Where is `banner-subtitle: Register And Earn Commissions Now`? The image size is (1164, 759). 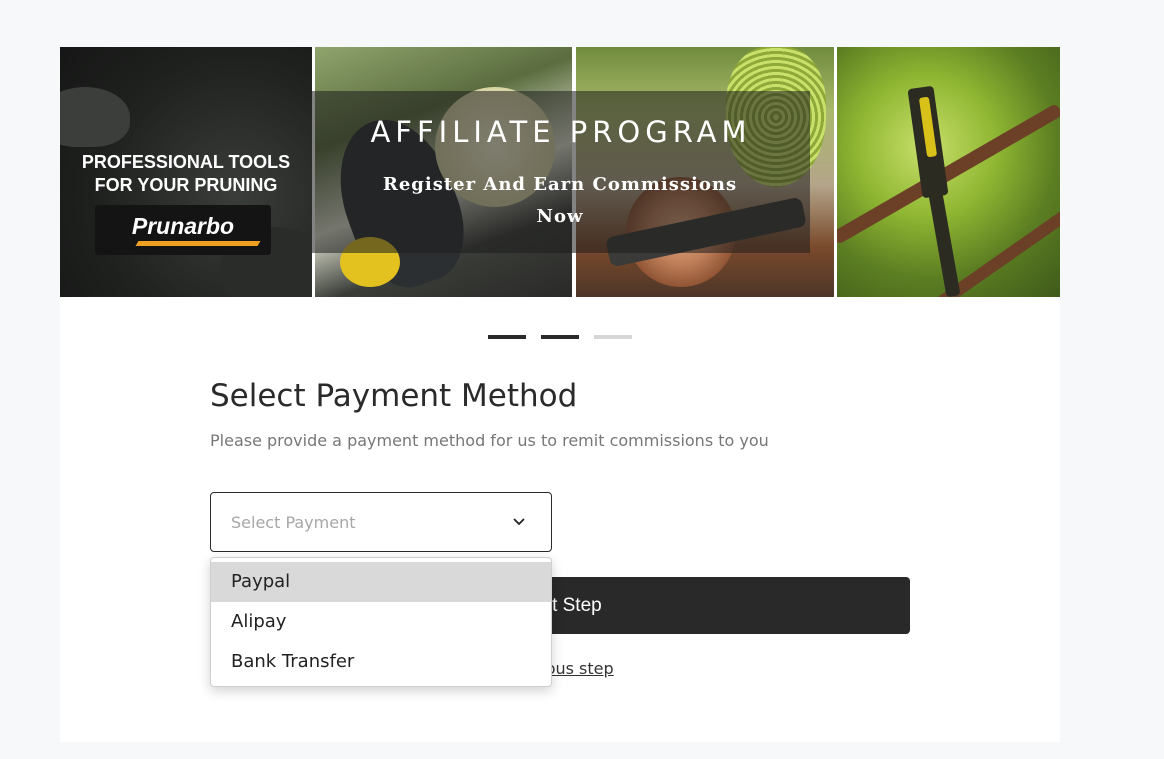
banner-subtitle: Register And Earn Commissions Now is located at coordinates (560, 200).